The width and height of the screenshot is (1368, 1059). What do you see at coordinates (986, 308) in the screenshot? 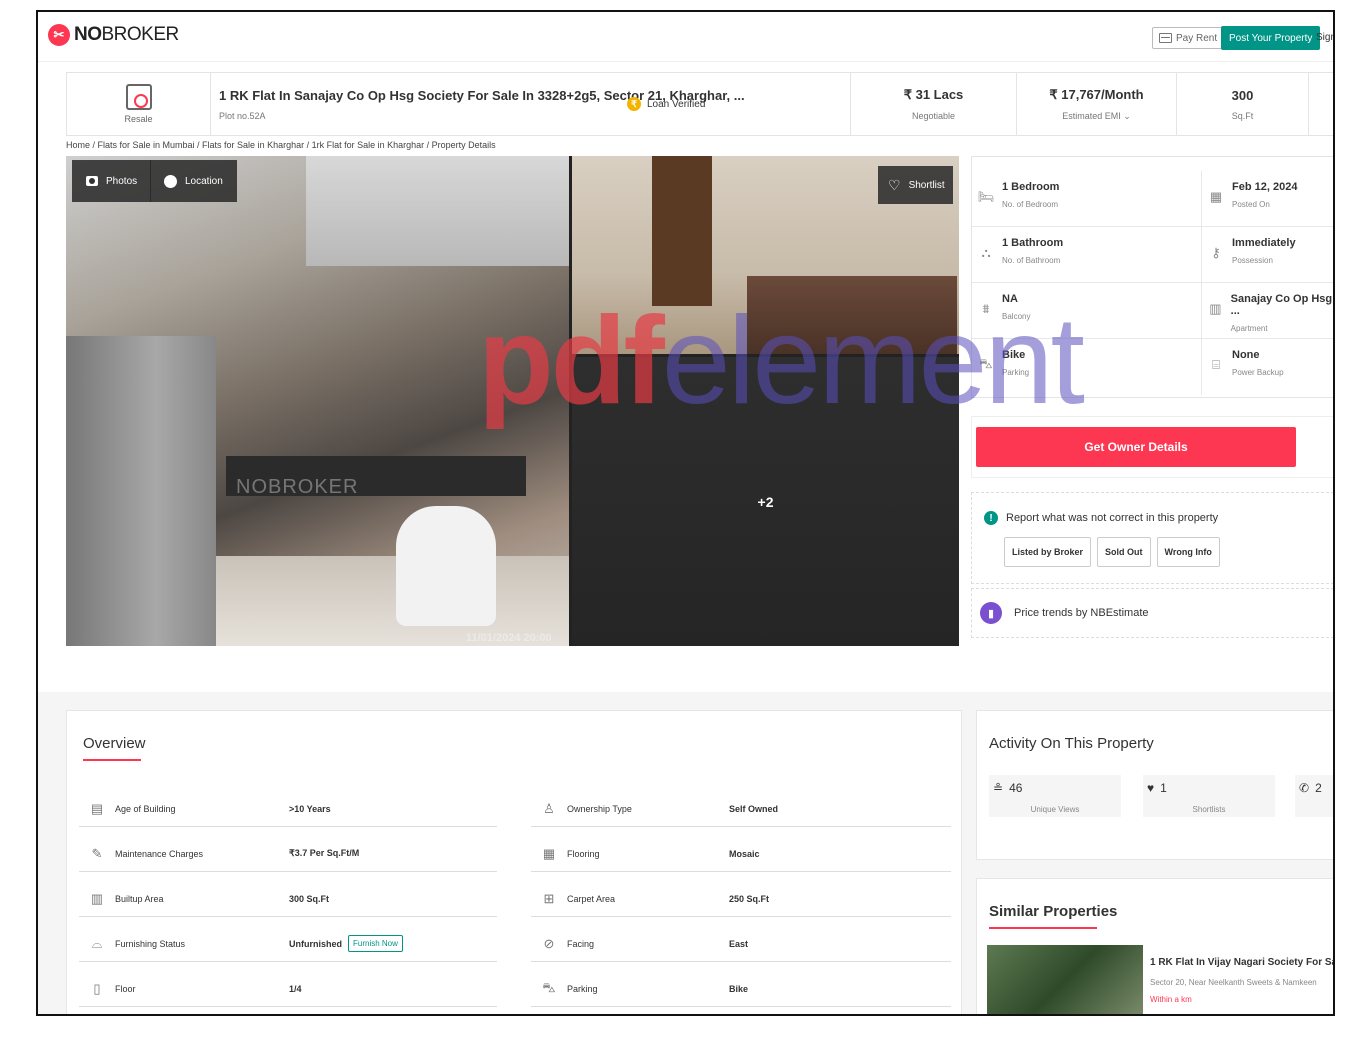
I see `balcony-icon: ⩩` at bounding box center [986, 308].